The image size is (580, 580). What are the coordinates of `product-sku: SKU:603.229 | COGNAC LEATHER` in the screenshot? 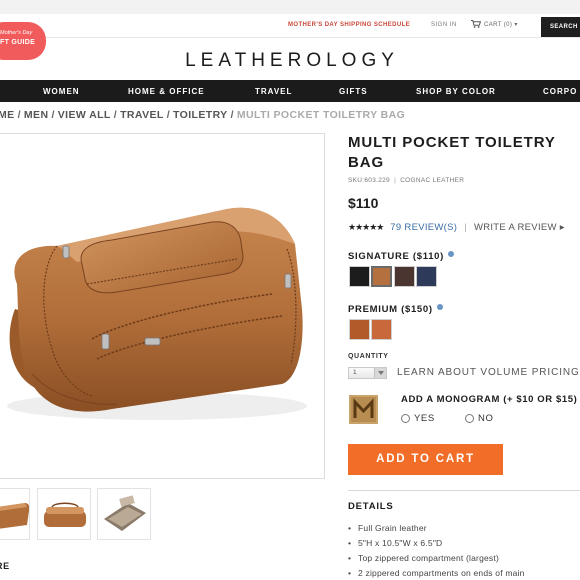 It's located at (406, 180).